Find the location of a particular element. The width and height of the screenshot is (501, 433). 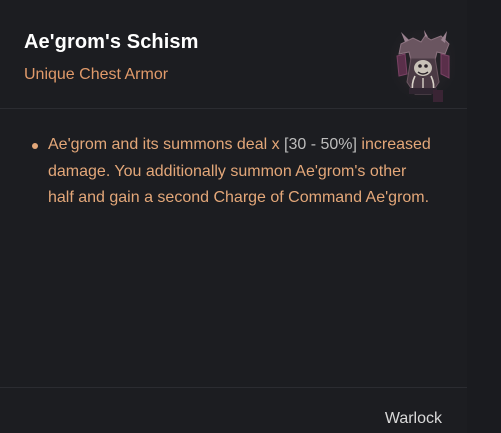

mod-text-prefix: Ae'grom and its summons deal x is located at coordinates (166, 144).